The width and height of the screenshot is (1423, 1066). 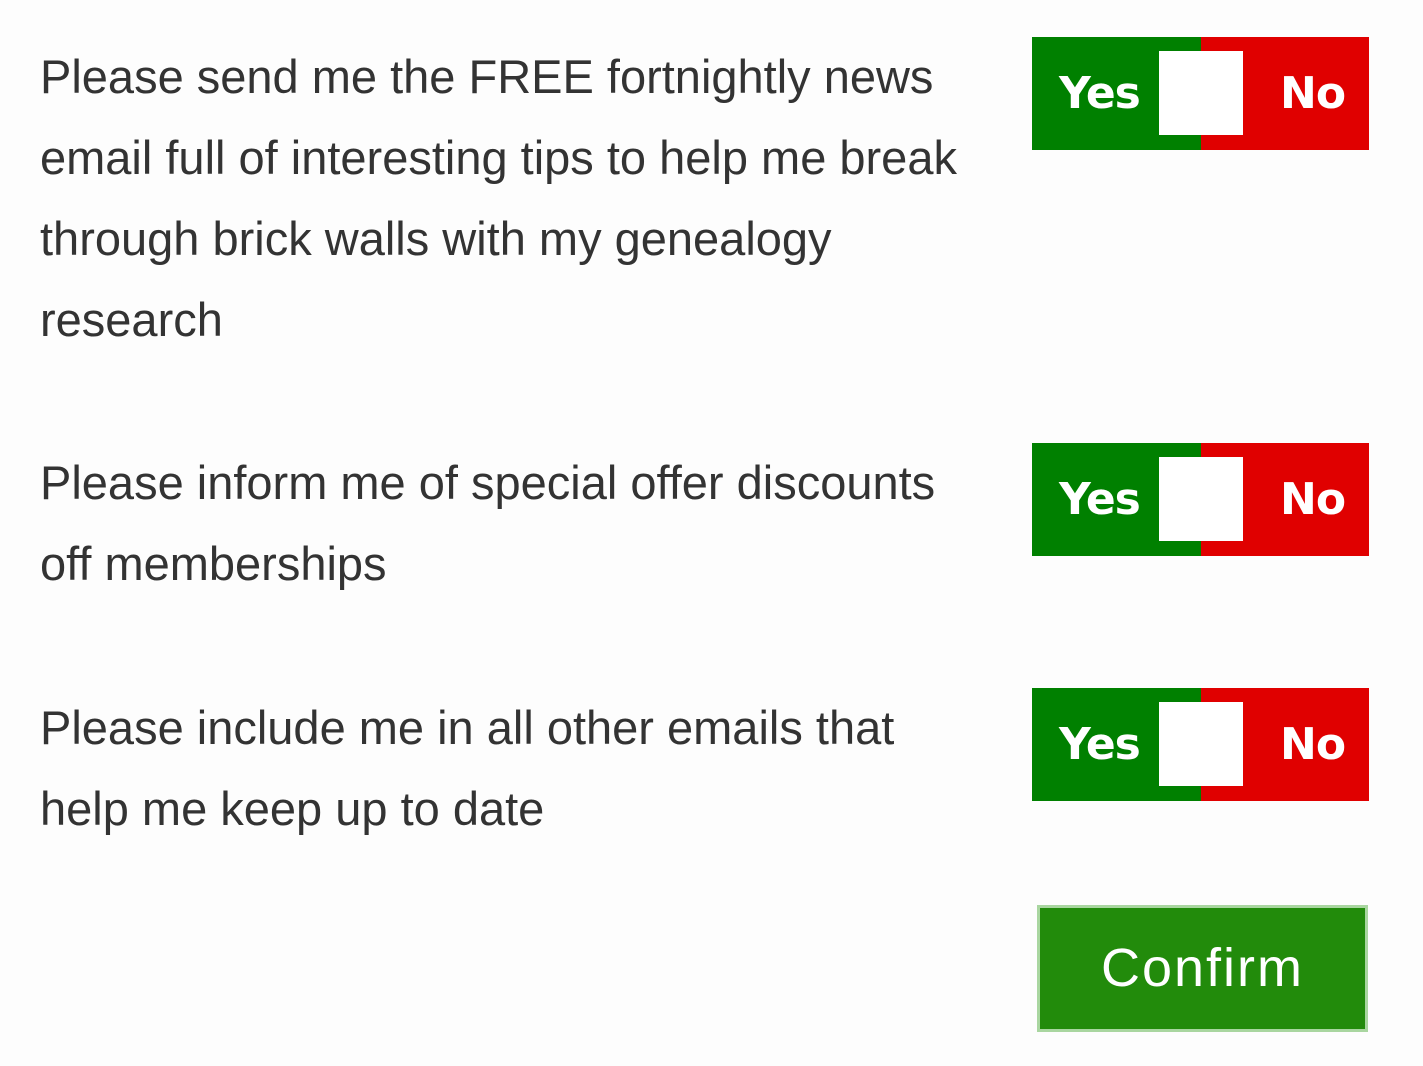 What do you see at coordinates (1202, 968) in the screenshot?
I see `confirm-button: Confirm` at bounding box center [1202, 968].